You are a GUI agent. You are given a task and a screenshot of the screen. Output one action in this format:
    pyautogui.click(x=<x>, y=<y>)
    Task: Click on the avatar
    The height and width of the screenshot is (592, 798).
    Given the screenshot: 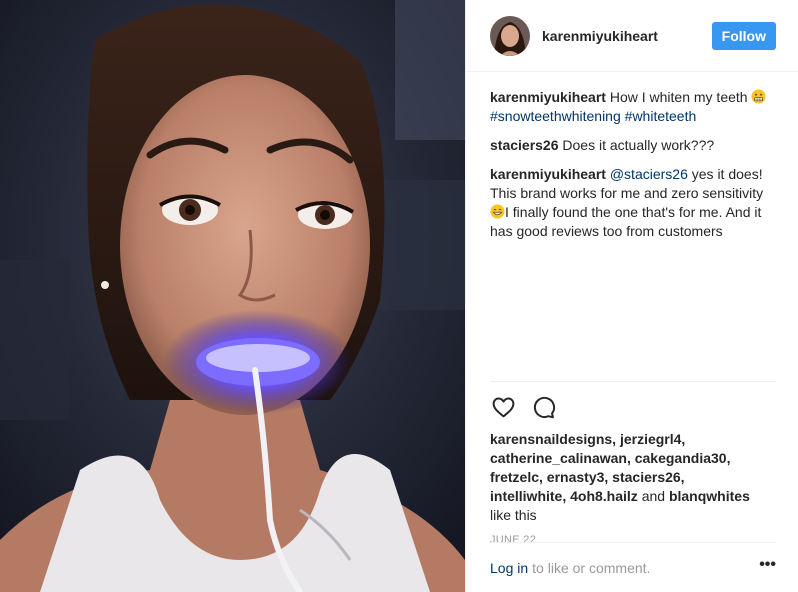 What is the action you would take?
    pyautogui.click(x=510, y=35)
    